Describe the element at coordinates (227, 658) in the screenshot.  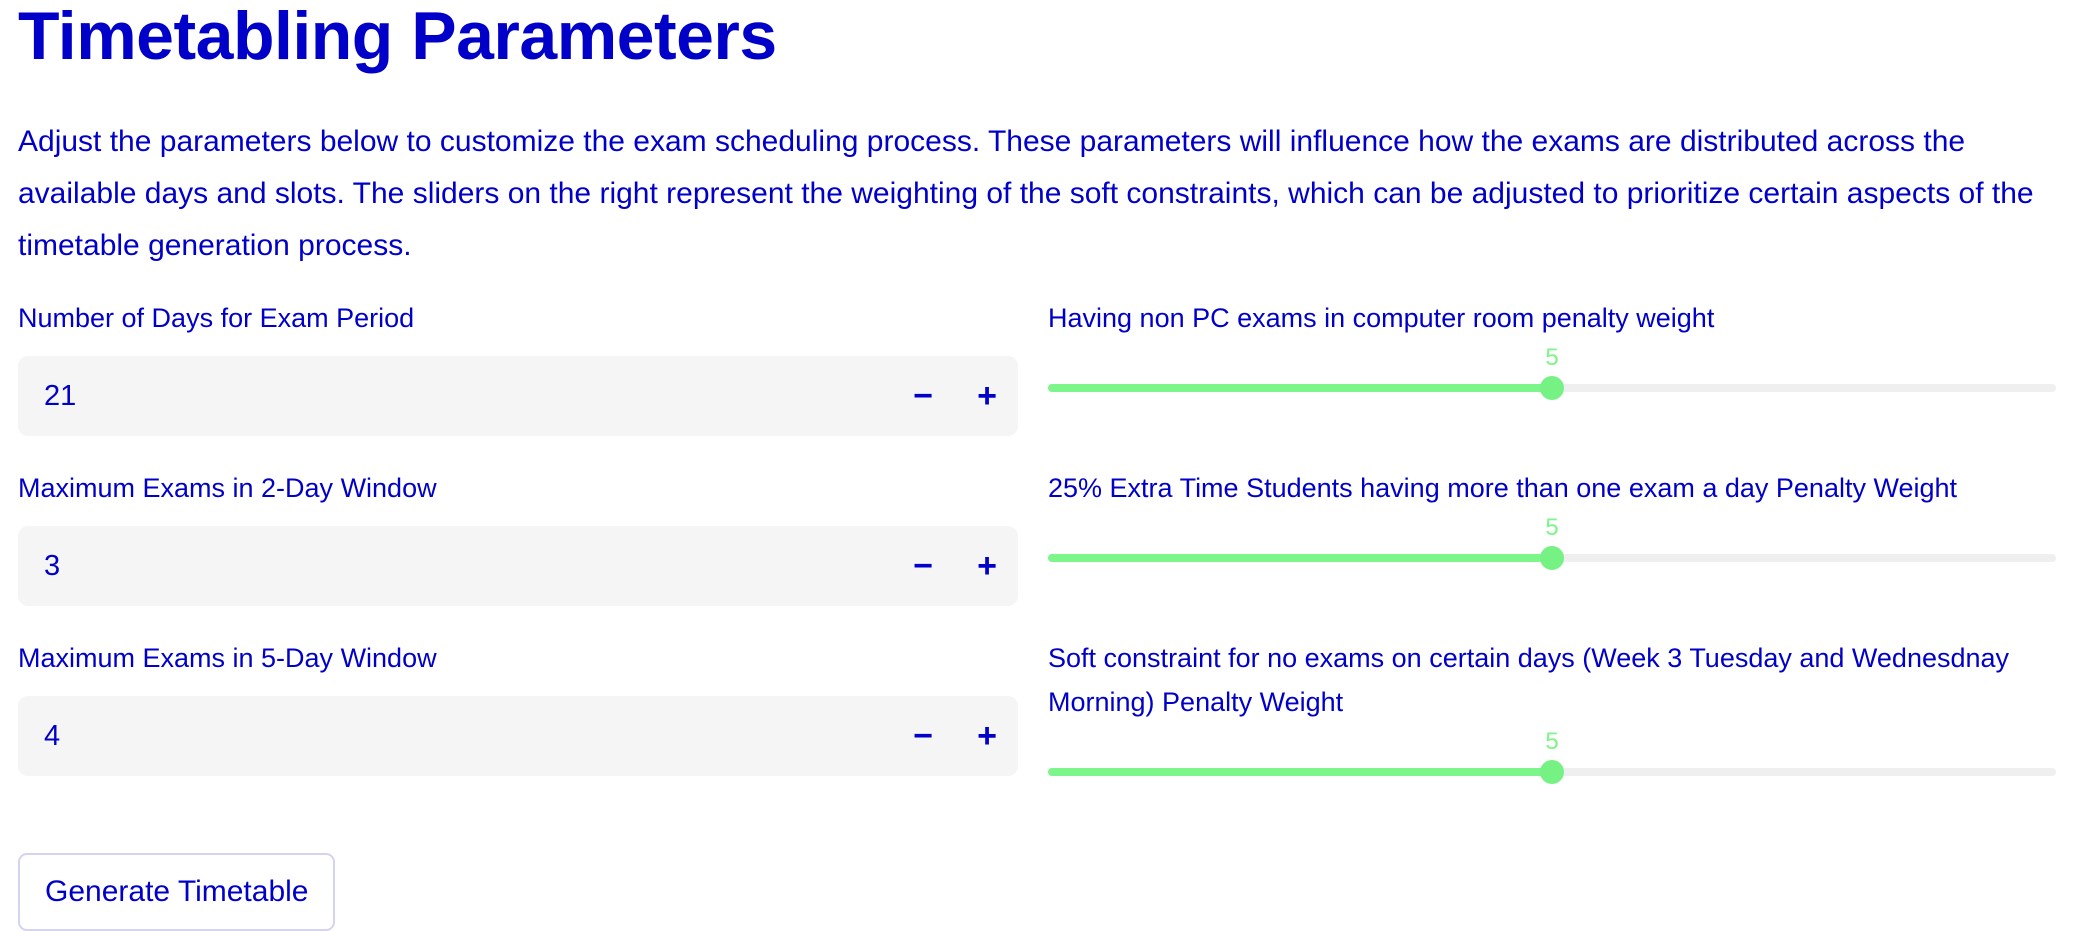
I see `max-exams-5-day-label: Maximum Exams in 5-Day Window` at that location.